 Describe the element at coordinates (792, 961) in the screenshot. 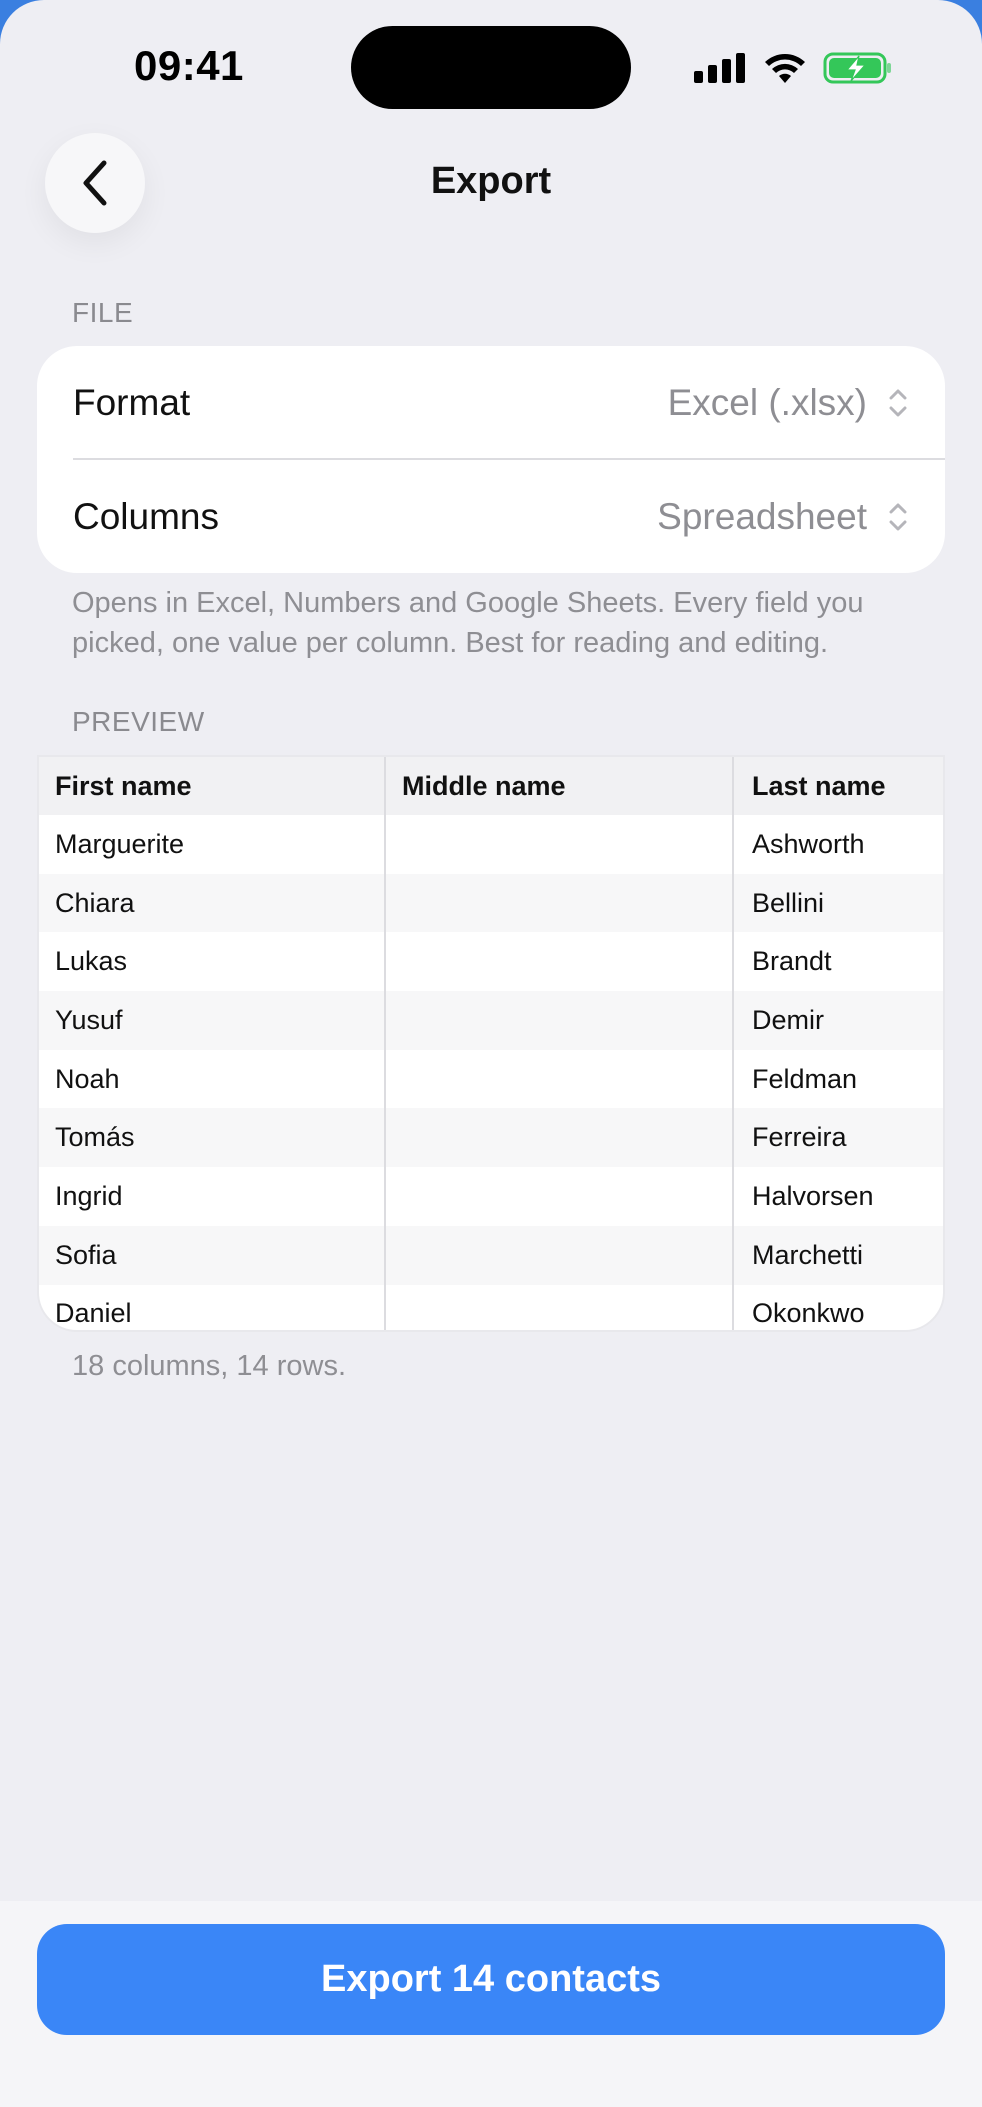

I see `table-cell: Brandt` at that location.